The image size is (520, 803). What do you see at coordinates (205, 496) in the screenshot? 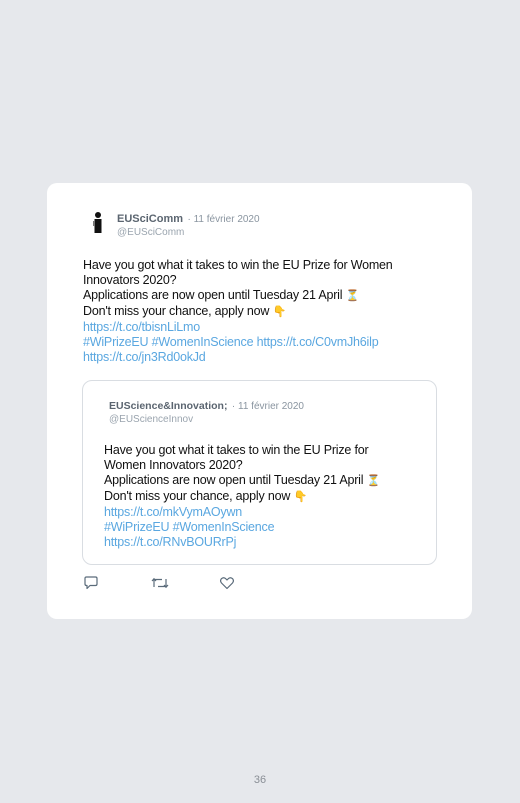
I see `quoted-line: Don't miss your chance, apply now 👇` at bounding box center [205, 496].